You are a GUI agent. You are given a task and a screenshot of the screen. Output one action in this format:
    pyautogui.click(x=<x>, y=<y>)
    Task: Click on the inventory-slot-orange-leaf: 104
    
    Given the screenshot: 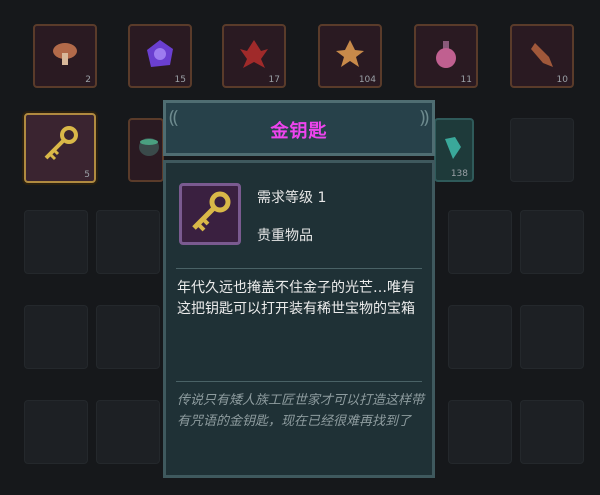 What is the action you would take?
    pyautogui.click(x=350, y=56)
    